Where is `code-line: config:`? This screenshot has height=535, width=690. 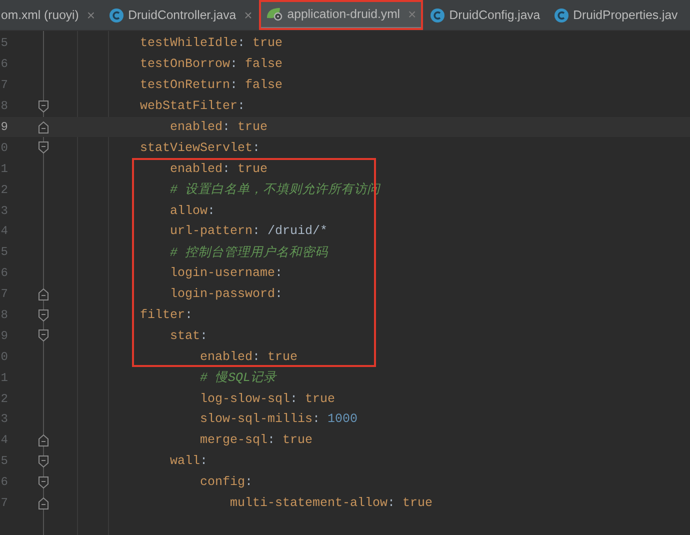
code-line: config: is located at coordinates (226, 482).